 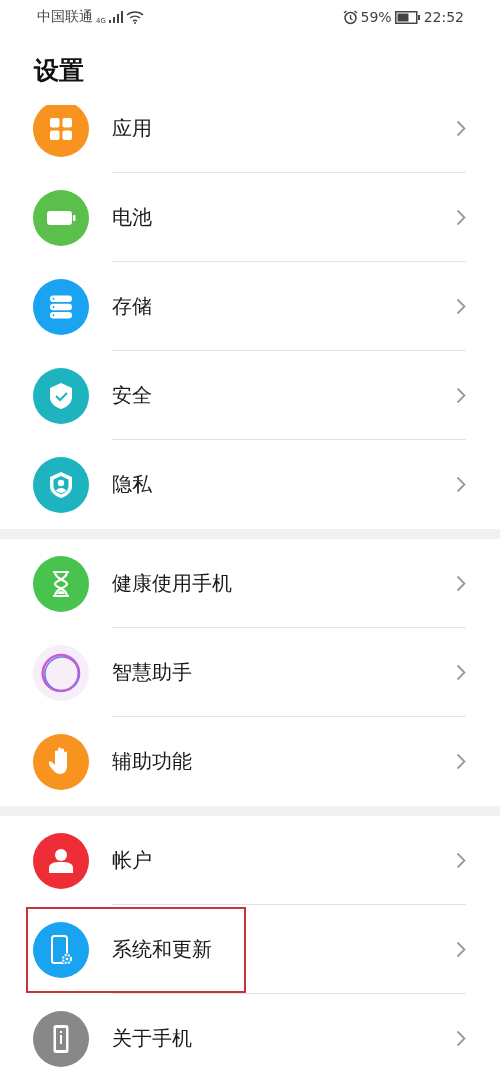 I want to click on signal-icon, so click(x=115, y=17).